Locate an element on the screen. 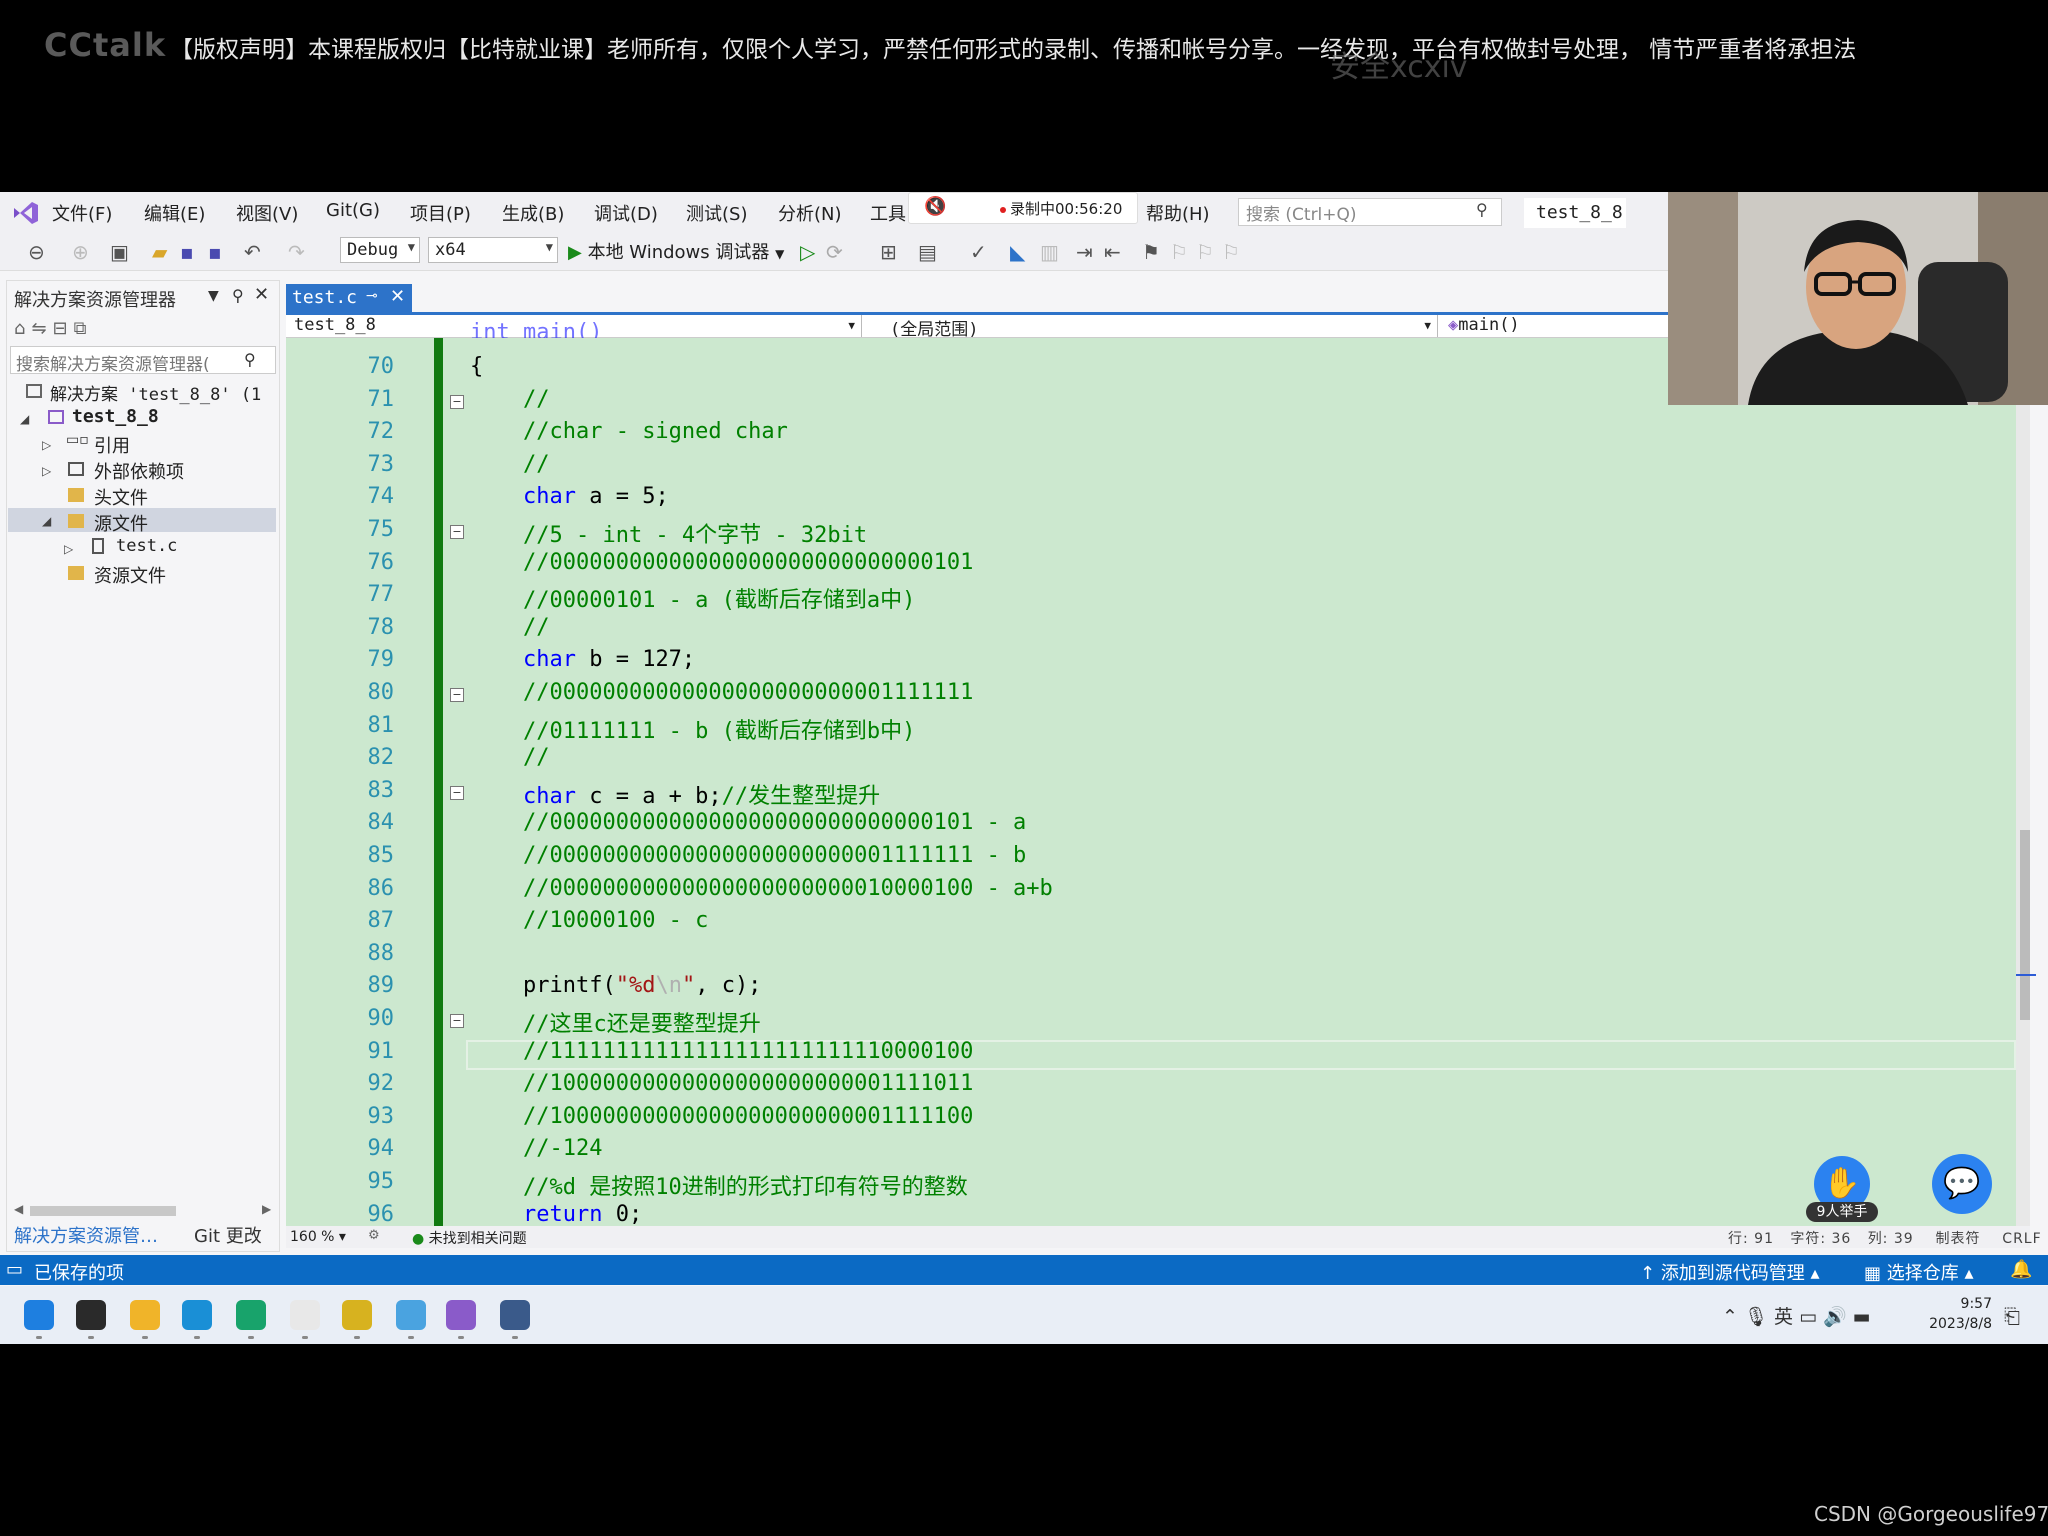 Image resolution: width=2048 pixels, height=1536 pixels. volume-icon: 🔊 is located at coordinates (1838, 1317).